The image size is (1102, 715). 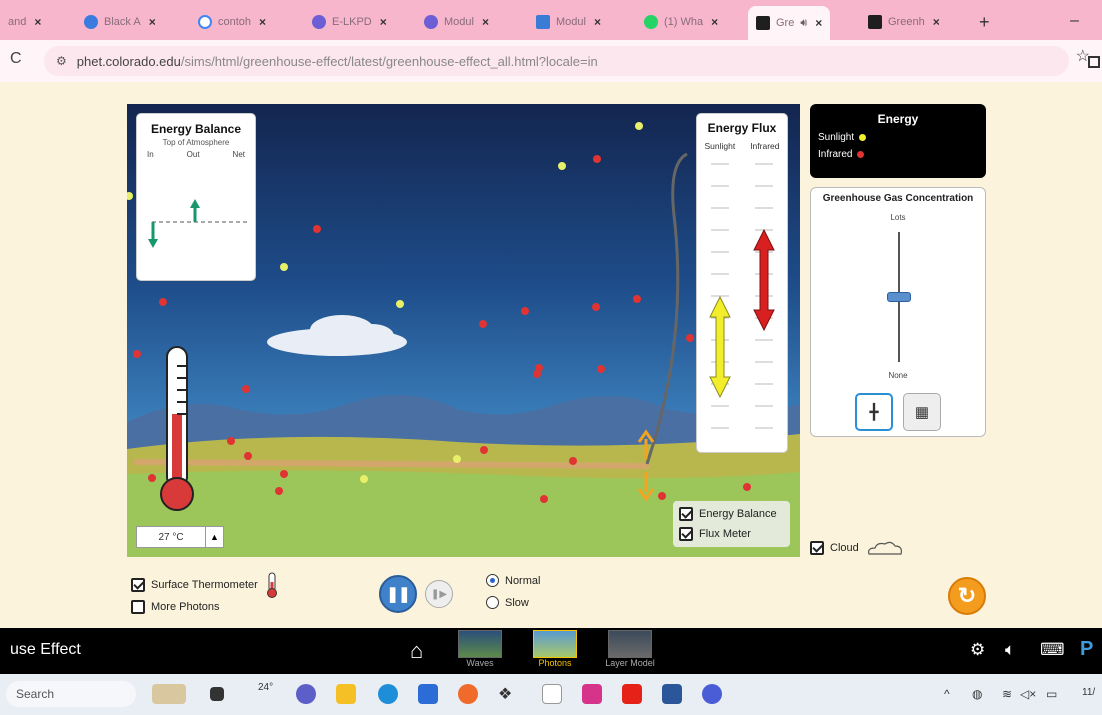 What do you see at coordinates (1086, 649) in the screenshot?
I see `phet-logo-icon: P` at bounding box center [1086, 649].